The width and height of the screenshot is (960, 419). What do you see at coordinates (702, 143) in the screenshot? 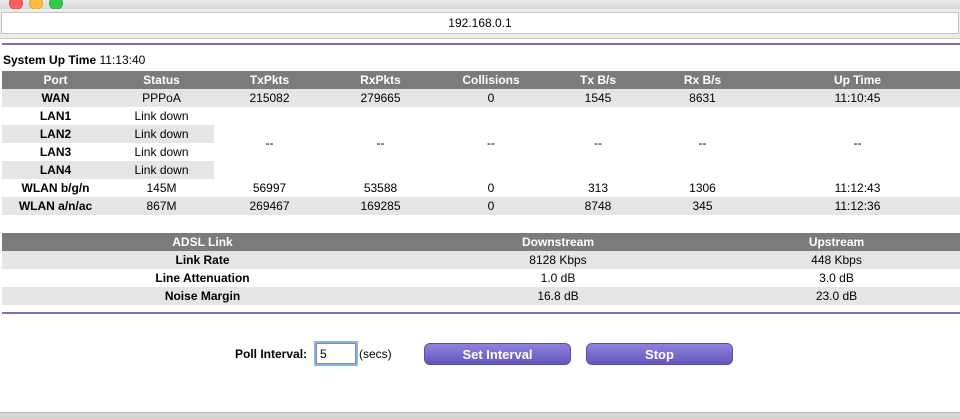
I see `rxbs-cell: --` at bounding box center [702, 143].